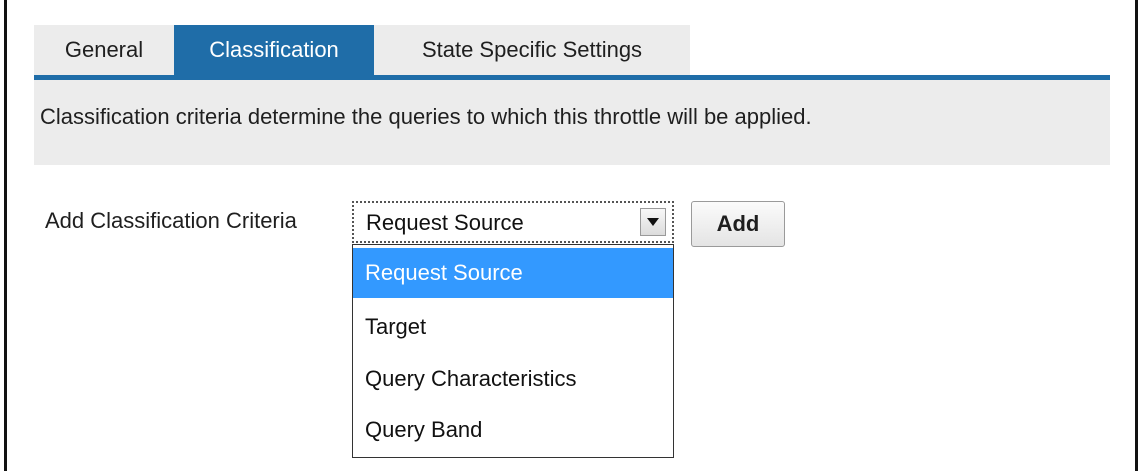 This screenshot has width=1146, height=471. Describe the element at coordinates (171, 220) in the screenshot. I see `add-criteria-label: Add Classification Criteria` at that location.